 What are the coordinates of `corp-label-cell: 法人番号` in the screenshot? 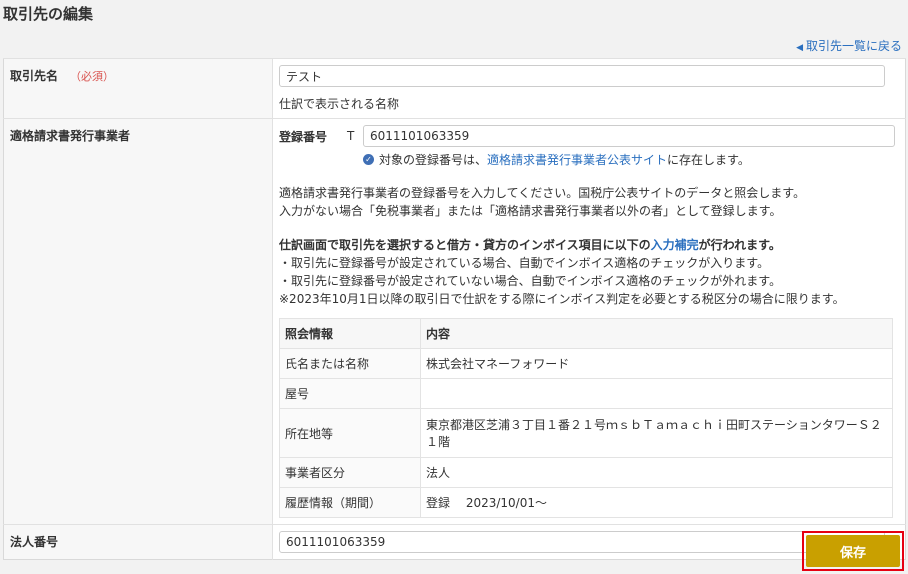 It's located at (138, 542).